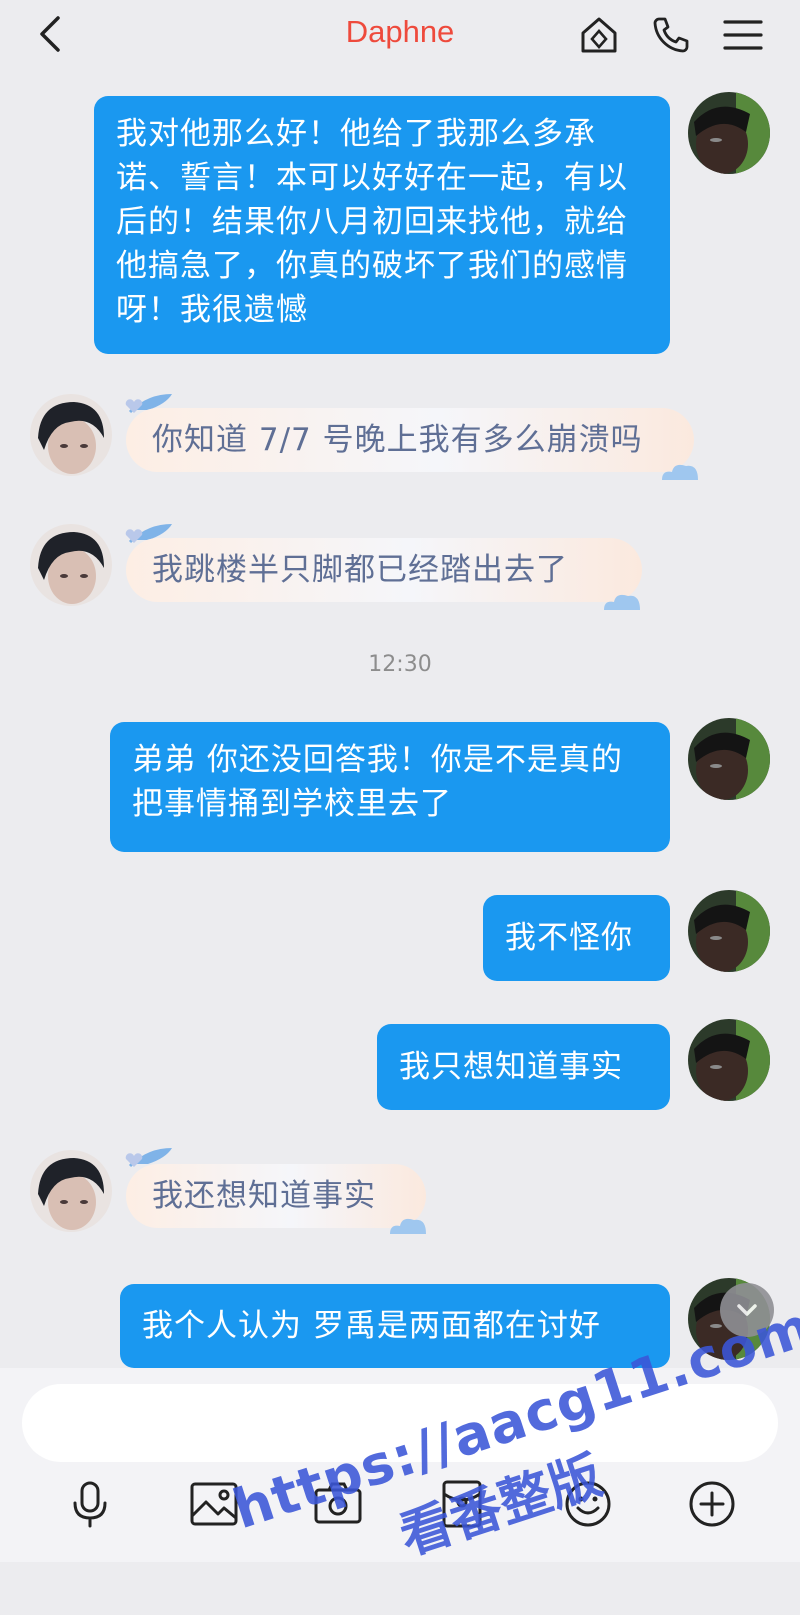  What do you see at coordinates (384, 570) in the screenshot?
I see `message-bubble-incoming: 我跳楼半只脚都已经踏出去了` at bounding box center [384, 570].